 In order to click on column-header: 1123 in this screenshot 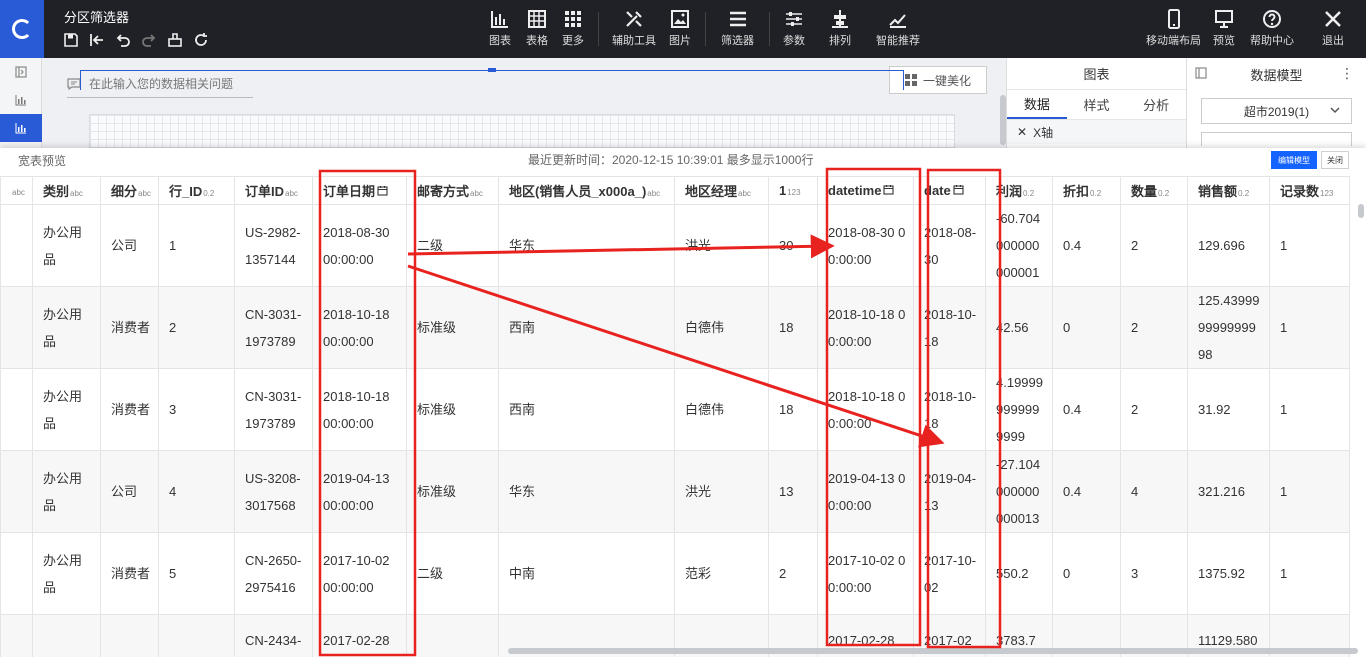, I will do `click(793, 190)`.